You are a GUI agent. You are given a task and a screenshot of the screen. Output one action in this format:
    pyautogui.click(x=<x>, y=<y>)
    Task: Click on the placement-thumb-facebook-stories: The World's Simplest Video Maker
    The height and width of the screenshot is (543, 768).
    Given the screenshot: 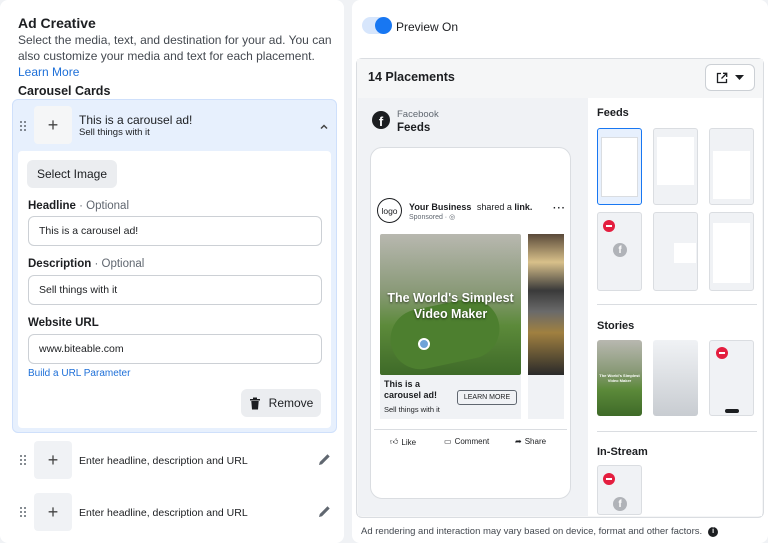 What is the action you would take?
    pyautogui.click(x=619, y=378)
    